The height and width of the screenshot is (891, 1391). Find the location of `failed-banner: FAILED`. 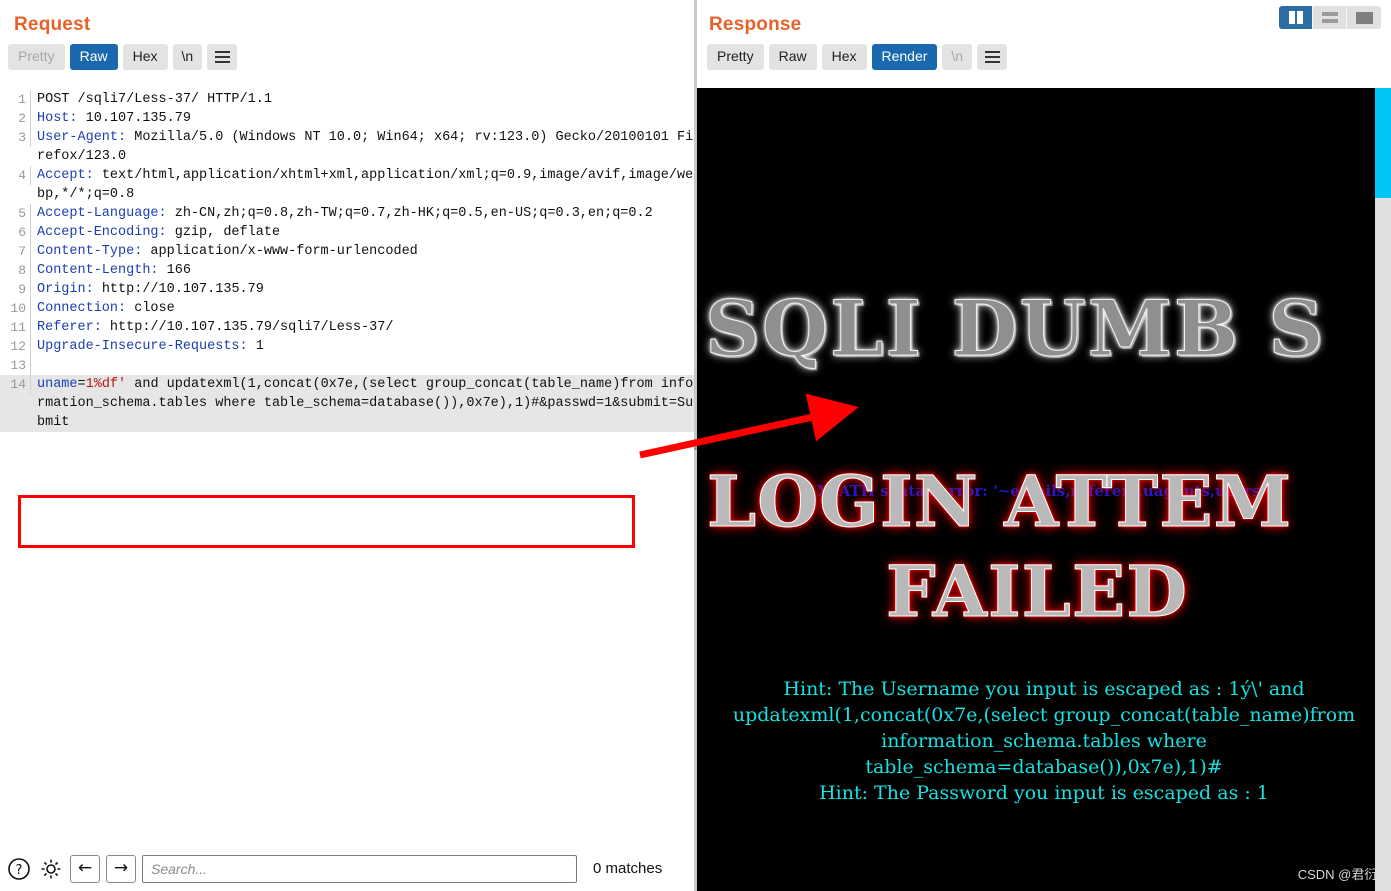

failed-banner: FAILED is located at coordinates (1037, 592).